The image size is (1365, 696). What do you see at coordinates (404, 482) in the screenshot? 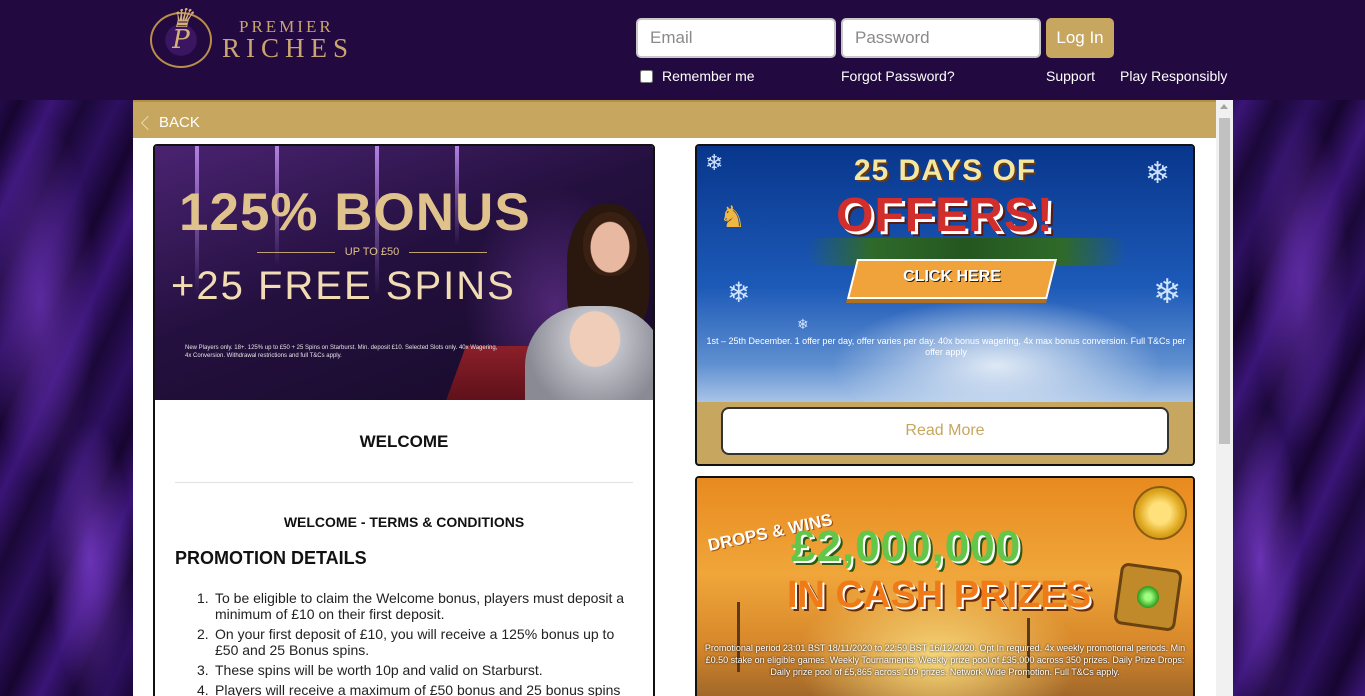
I see `section-divider` at bounding box center [404, 482].